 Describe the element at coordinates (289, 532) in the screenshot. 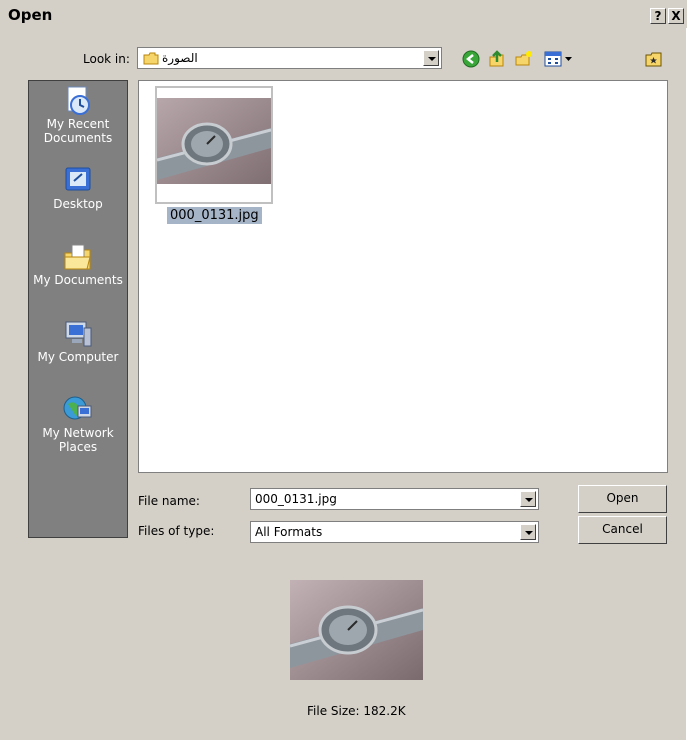

I see `file-type-value: All Formats` at that location.